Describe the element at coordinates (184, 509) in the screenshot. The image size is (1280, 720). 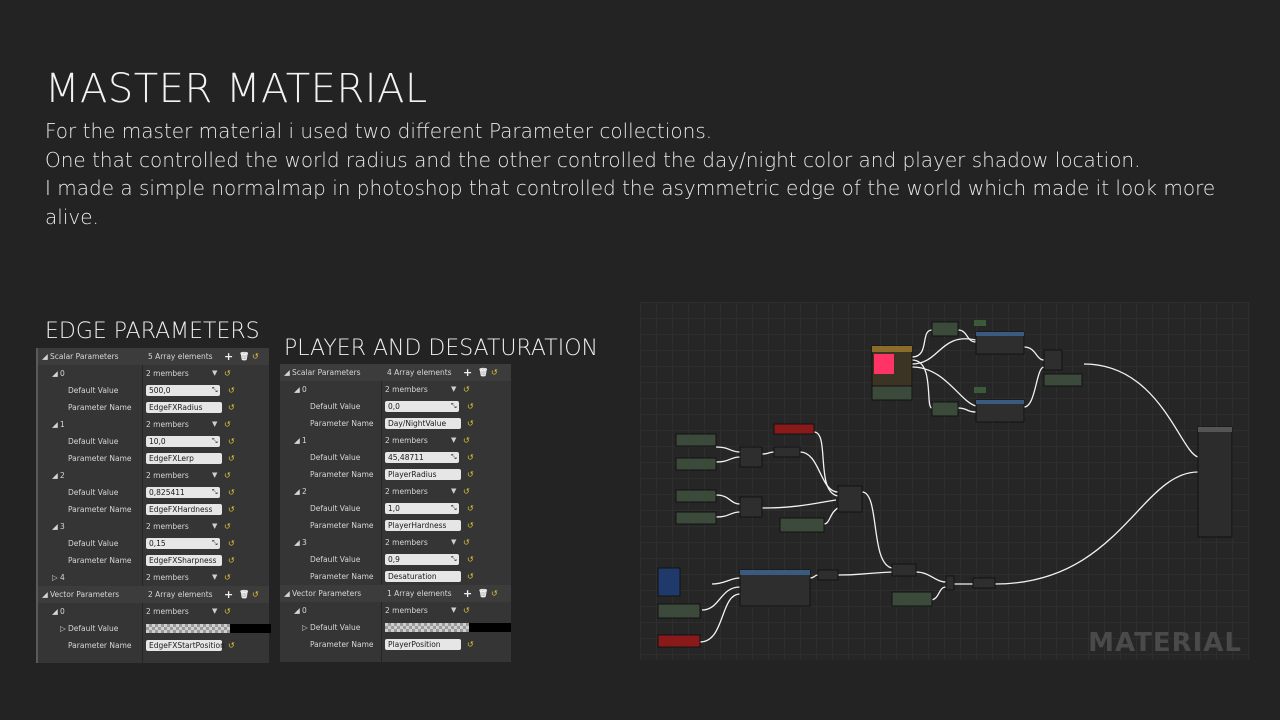
I see `parameter-name-field: EdgeFXHardness` at that location.